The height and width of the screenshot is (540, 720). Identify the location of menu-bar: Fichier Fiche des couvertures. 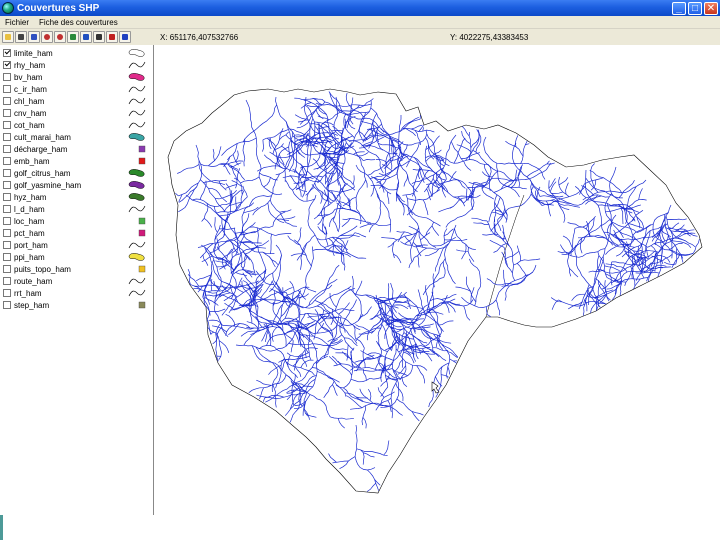
(360, 22).